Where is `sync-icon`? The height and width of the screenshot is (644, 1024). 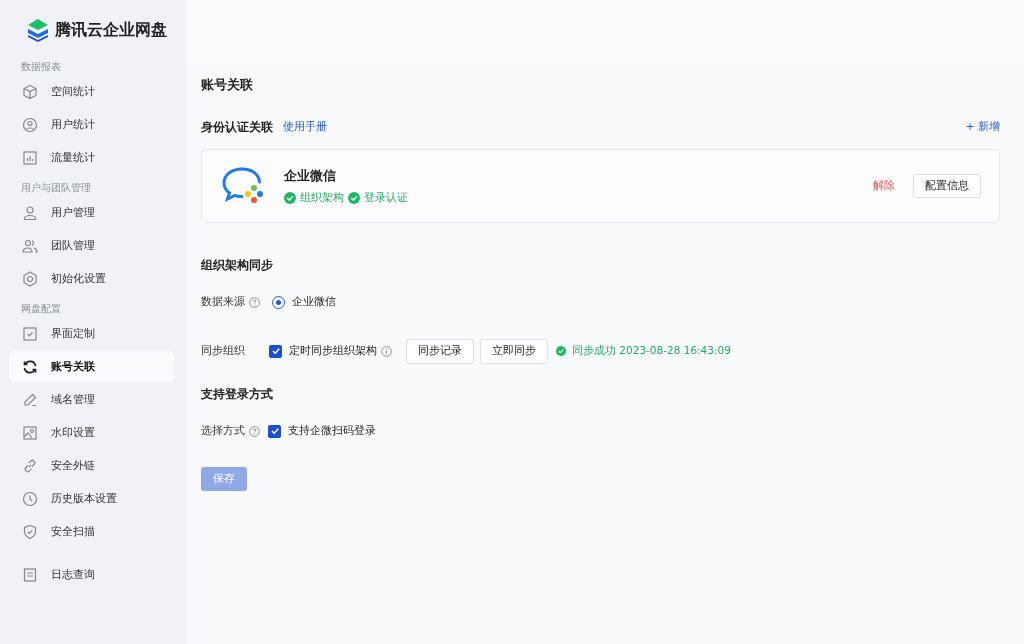
sync-icon is located at coordinates (30, 366).